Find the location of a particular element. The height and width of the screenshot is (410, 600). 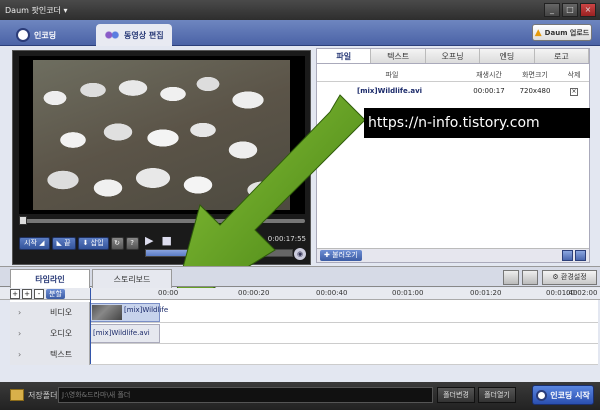

settings-label: 환경설정 is located at coordinates (573, 277).